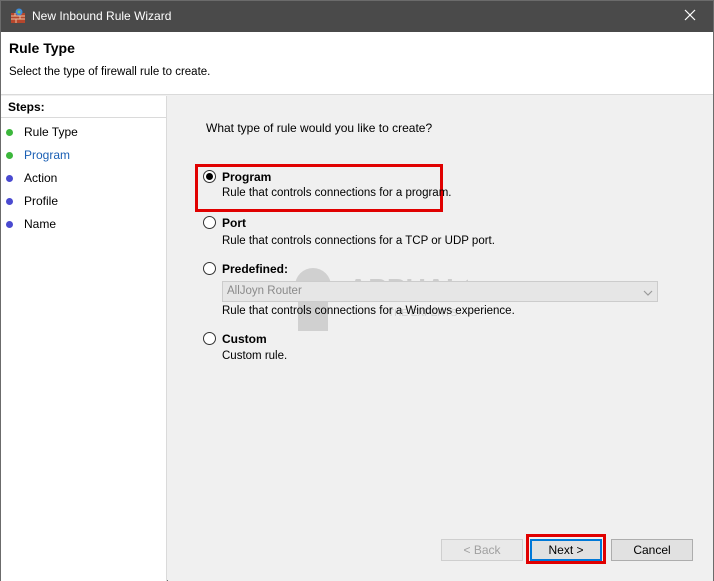 The height and width of the screenshot is (581, 714). What do you see at coordinates (357, 16) in the screenshot?
I see `title-bar: New Inbound Rule Wizard` at bounding box center [357, 16].